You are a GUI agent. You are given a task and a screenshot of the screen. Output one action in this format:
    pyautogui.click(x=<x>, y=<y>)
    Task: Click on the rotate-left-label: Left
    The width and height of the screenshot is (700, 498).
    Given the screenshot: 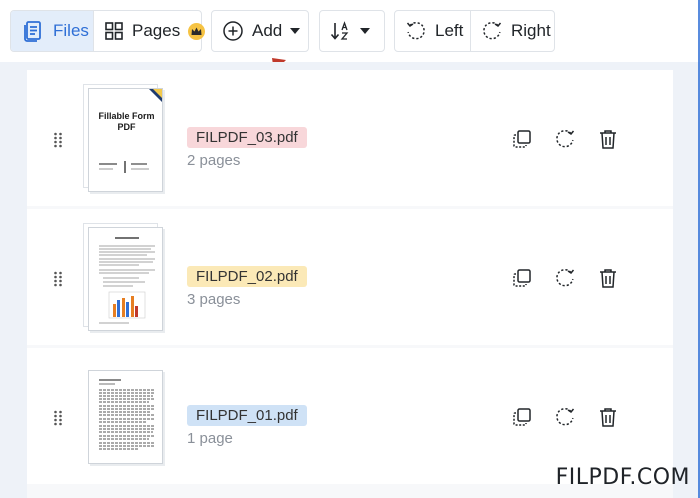 What is the action you would take?
    pyautogui.click(x=449, y=30)
    